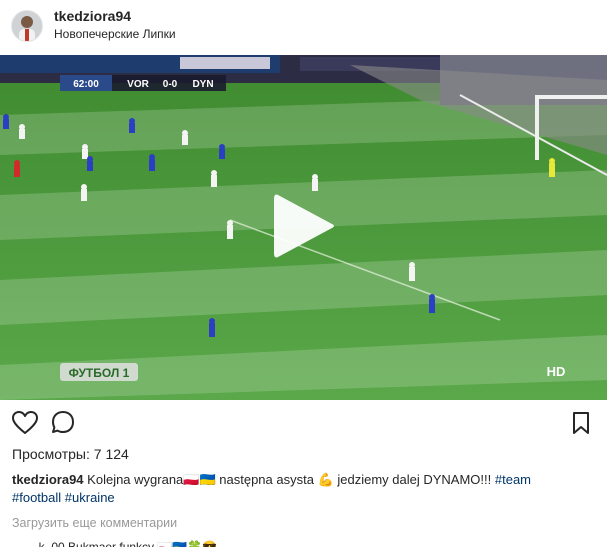 Image resolution: width=607 pixels, height=547 pixels. What do you see at coordinates (92, 16) in the screenshot?
I see `username-link: tkedziora94` at bounding box center [92, 16].